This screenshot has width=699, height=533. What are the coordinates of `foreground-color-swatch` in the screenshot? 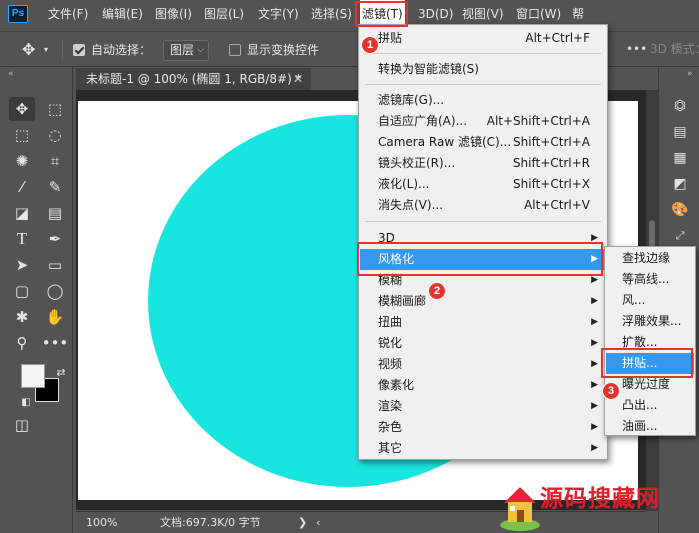 It's located at (33, 376).